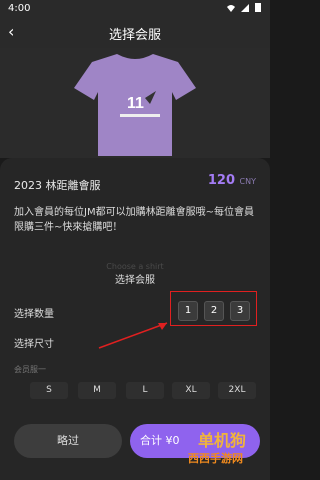 This screenshot has height=480, width=320. I want to click on watermark-cn: 单机狗, so click(222, 440).